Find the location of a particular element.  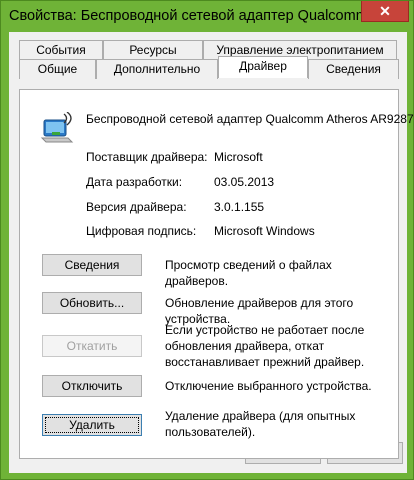

network-adapter-icon is located at coordinates (57, 127).